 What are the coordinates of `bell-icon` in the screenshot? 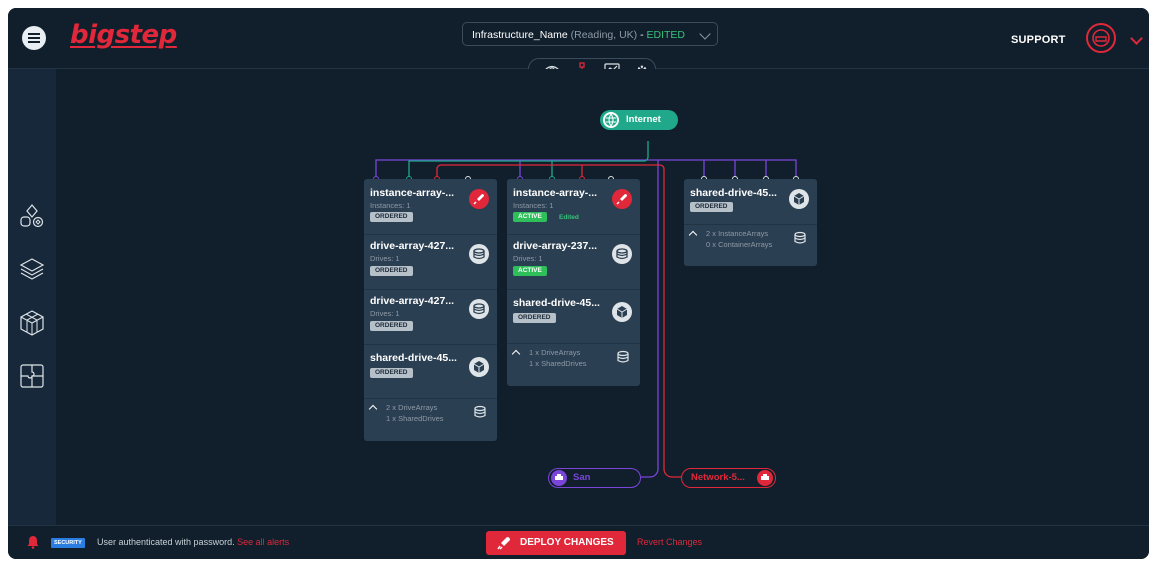 It's located at (33, 542).